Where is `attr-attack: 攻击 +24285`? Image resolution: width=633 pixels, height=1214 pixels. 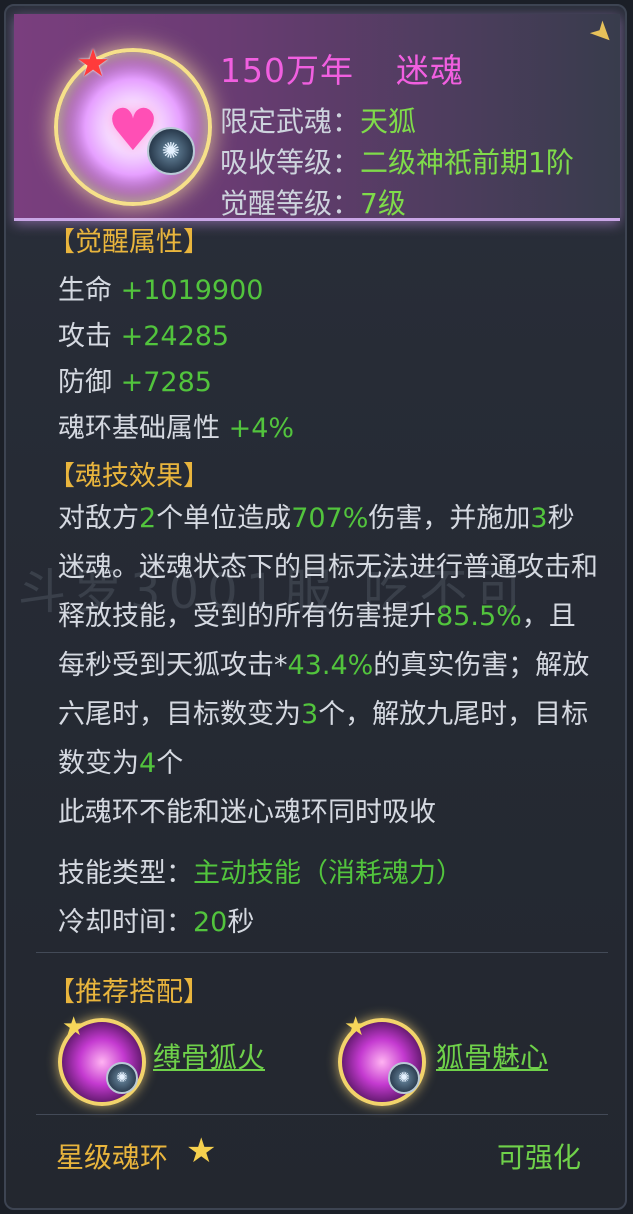 attr-attack: 攻击 +24285 is located at coordinates (143, 333).